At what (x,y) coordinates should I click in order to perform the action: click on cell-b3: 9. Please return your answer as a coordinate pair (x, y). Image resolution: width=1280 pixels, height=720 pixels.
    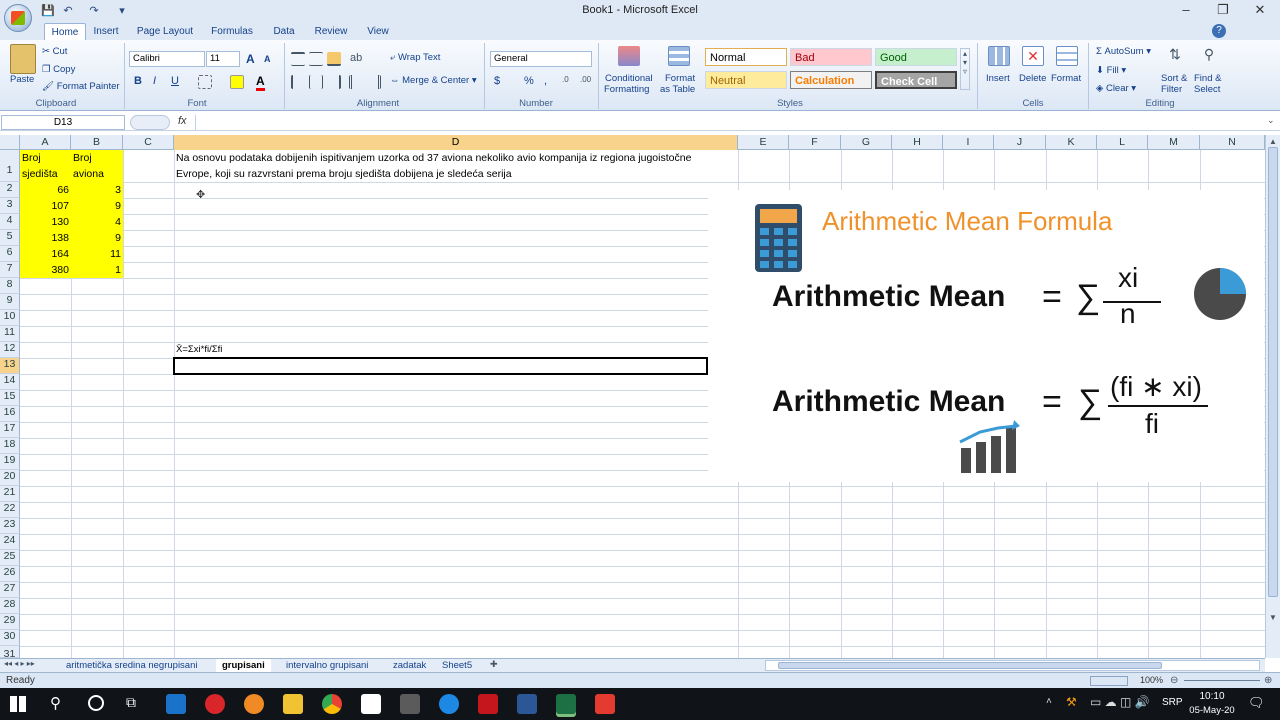
    Looking at the image, I should click on (97, 206).